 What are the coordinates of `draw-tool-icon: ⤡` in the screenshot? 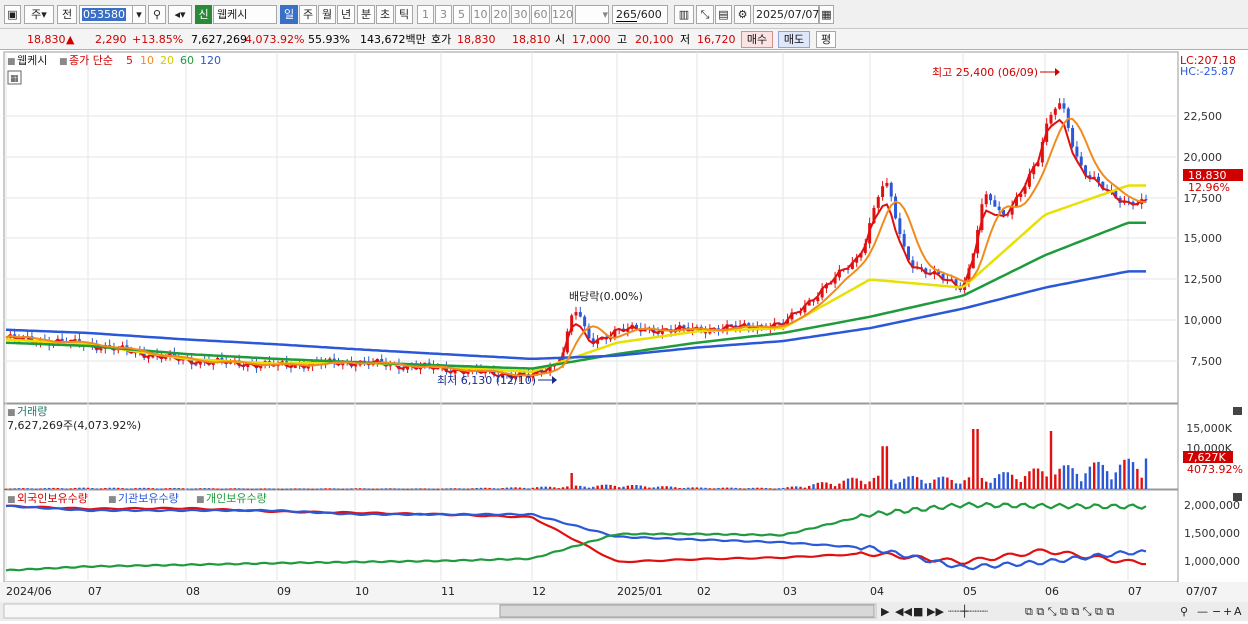 It's located at (705, 14).